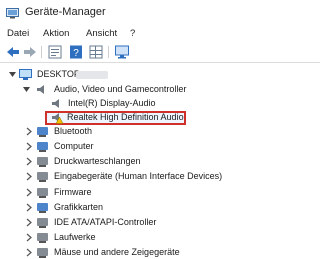  What do you see at coordinates (65, 12) in the screenshot?
I see `window-title: Geräte-Manager` at bounding box center [65, 12].